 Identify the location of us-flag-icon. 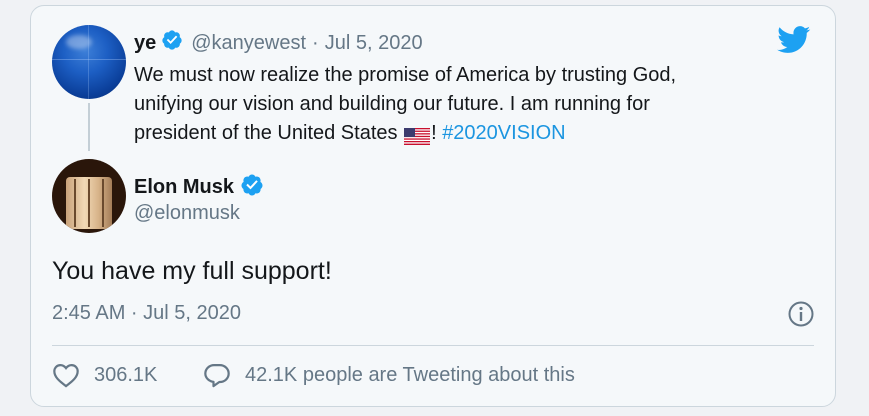
(417, 135).